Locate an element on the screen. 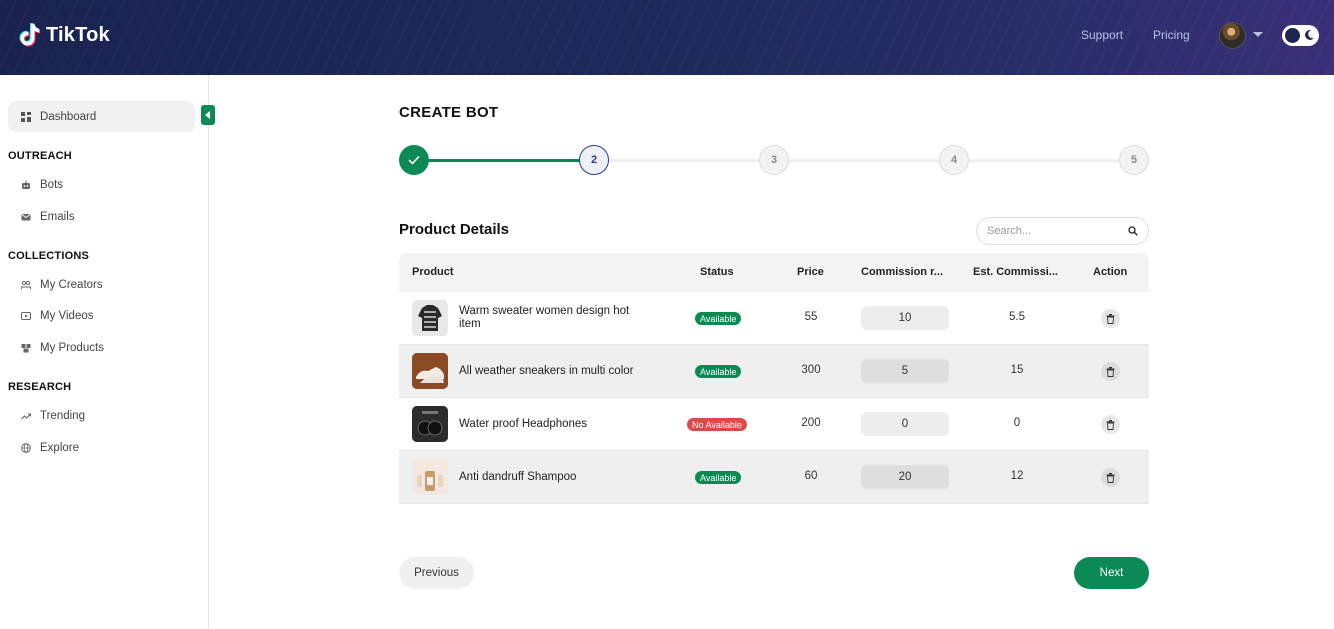  sidebar-item-trending: Trending is located at coordinates (101, 415).